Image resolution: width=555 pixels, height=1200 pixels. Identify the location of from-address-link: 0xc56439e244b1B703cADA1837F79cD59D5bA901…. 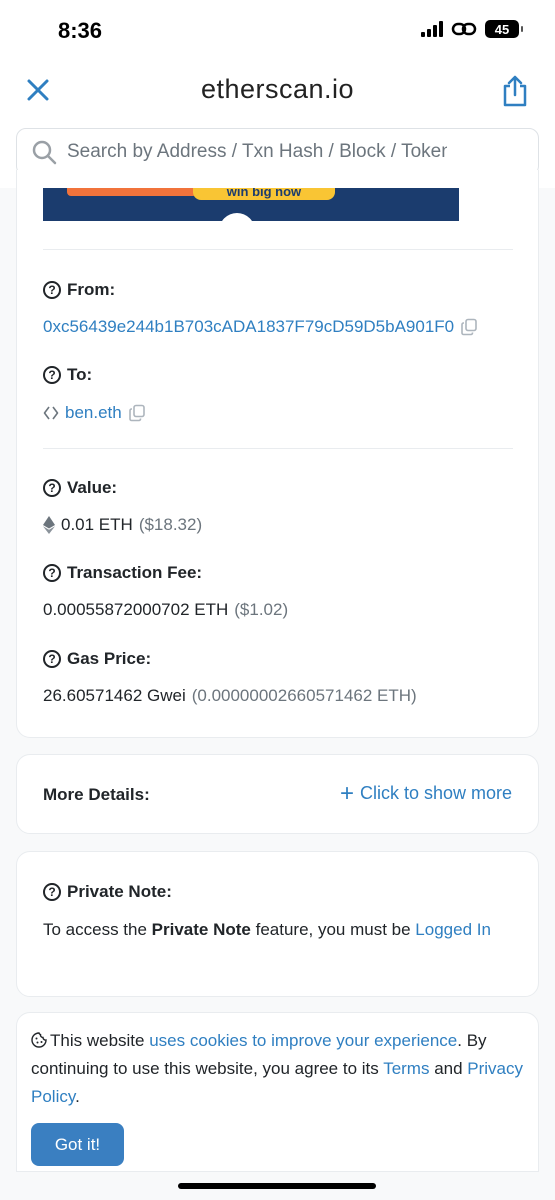
(248, 327).